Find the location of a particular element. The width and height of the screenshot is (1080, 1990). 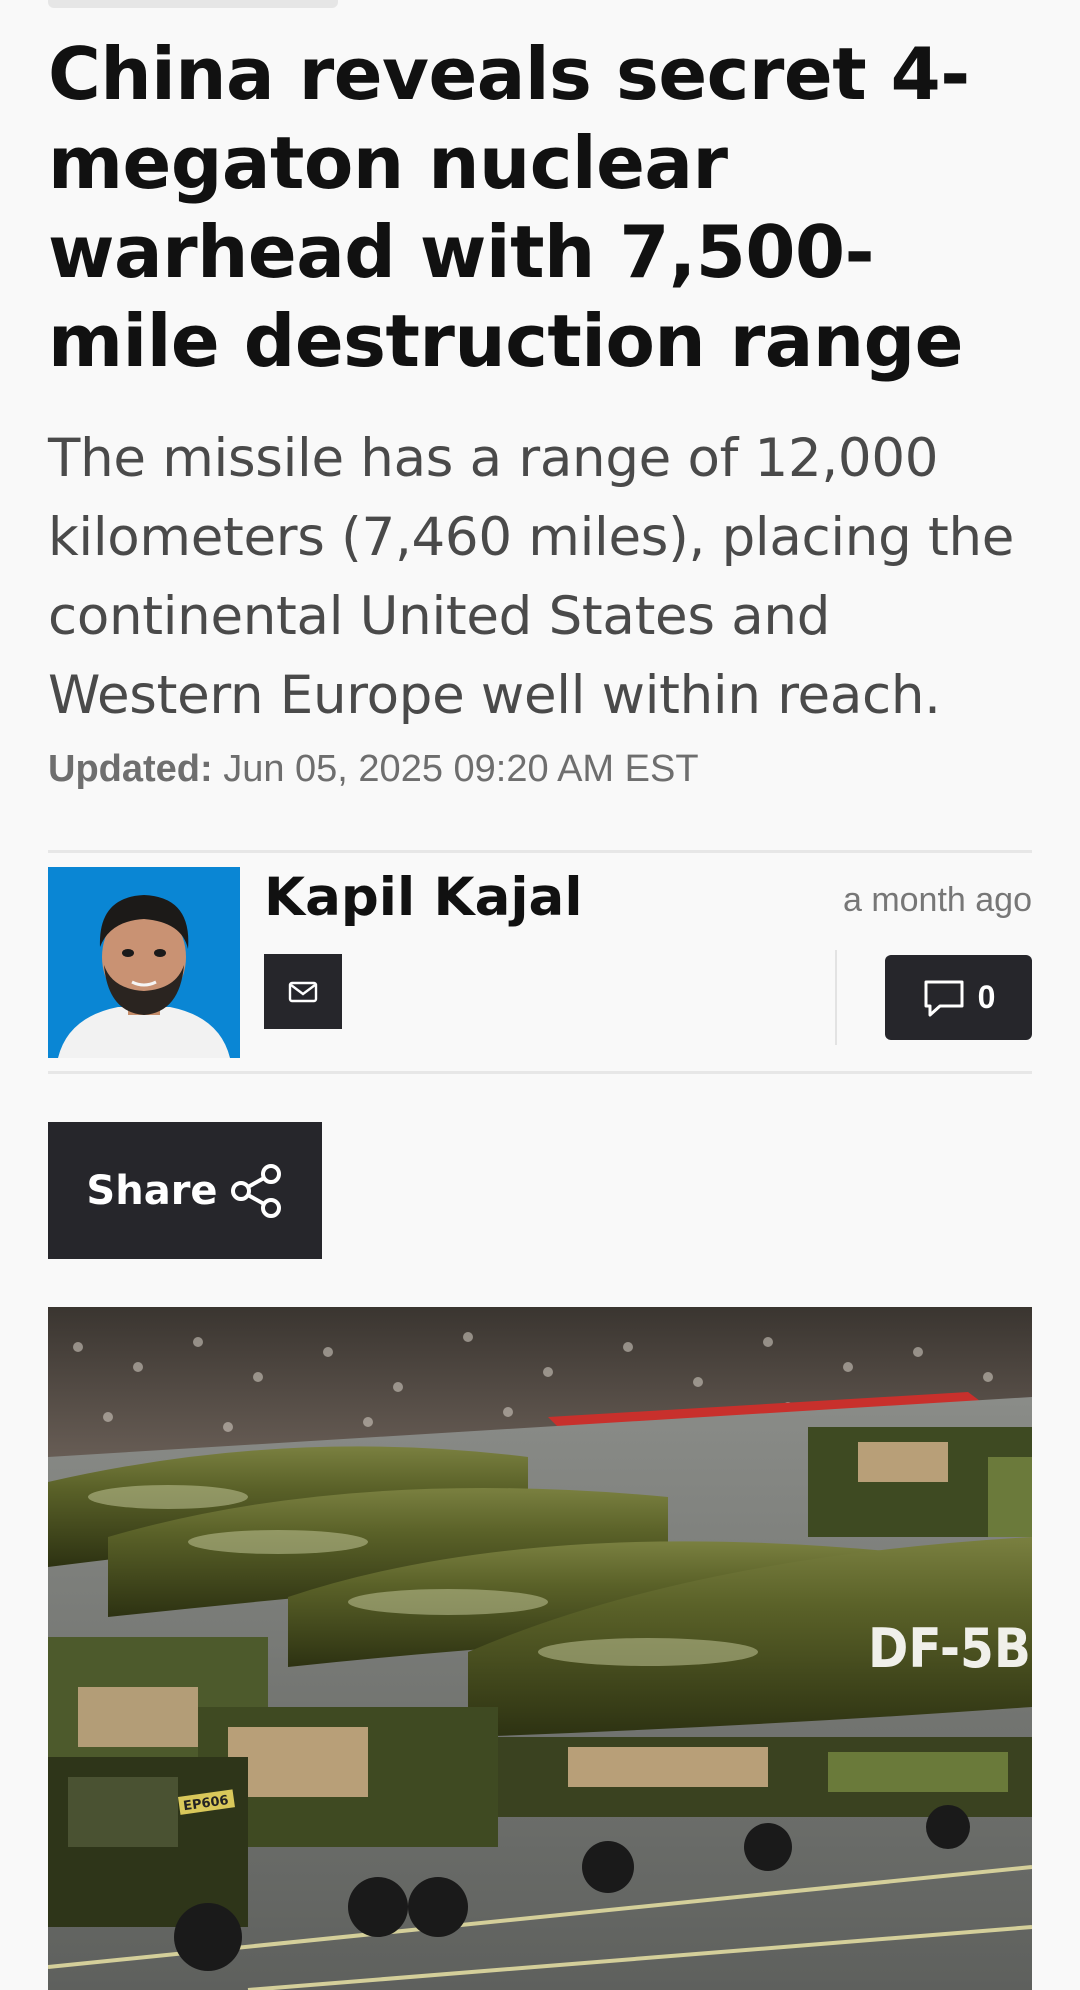

missile-marking: DF-5B is located at coordinates (949, 1648).